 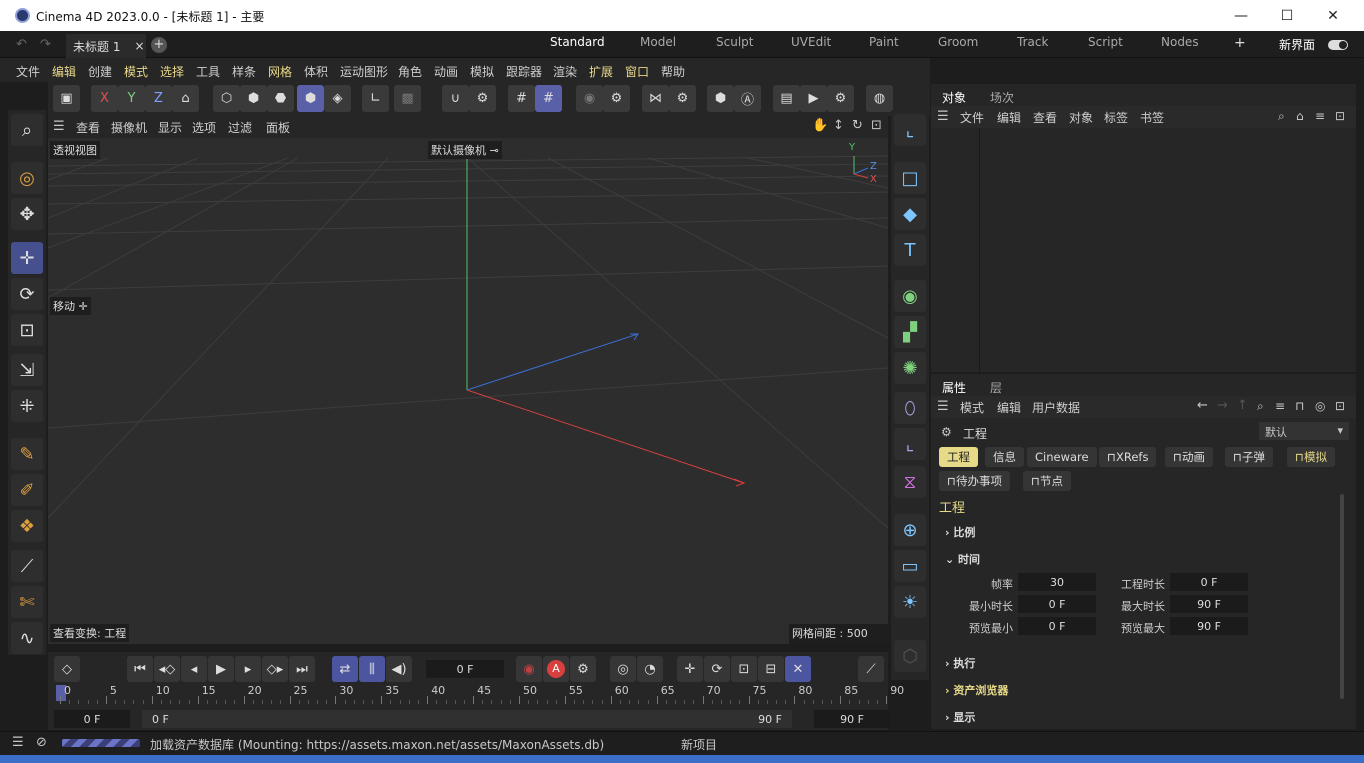 I want to click on record-scale-icon: ⊡, so click(x=744, y=669).